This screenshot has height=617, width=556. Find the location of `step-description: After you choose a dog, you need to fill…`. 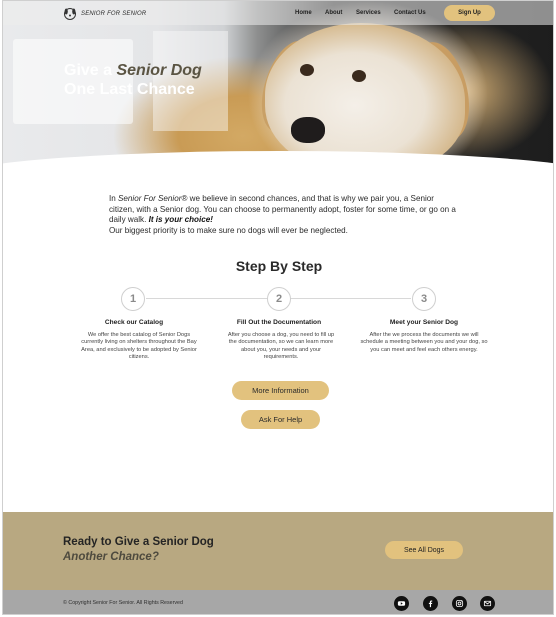

step-description: After you choose a dog, you need to fill… is located at coordinates (281, 346).